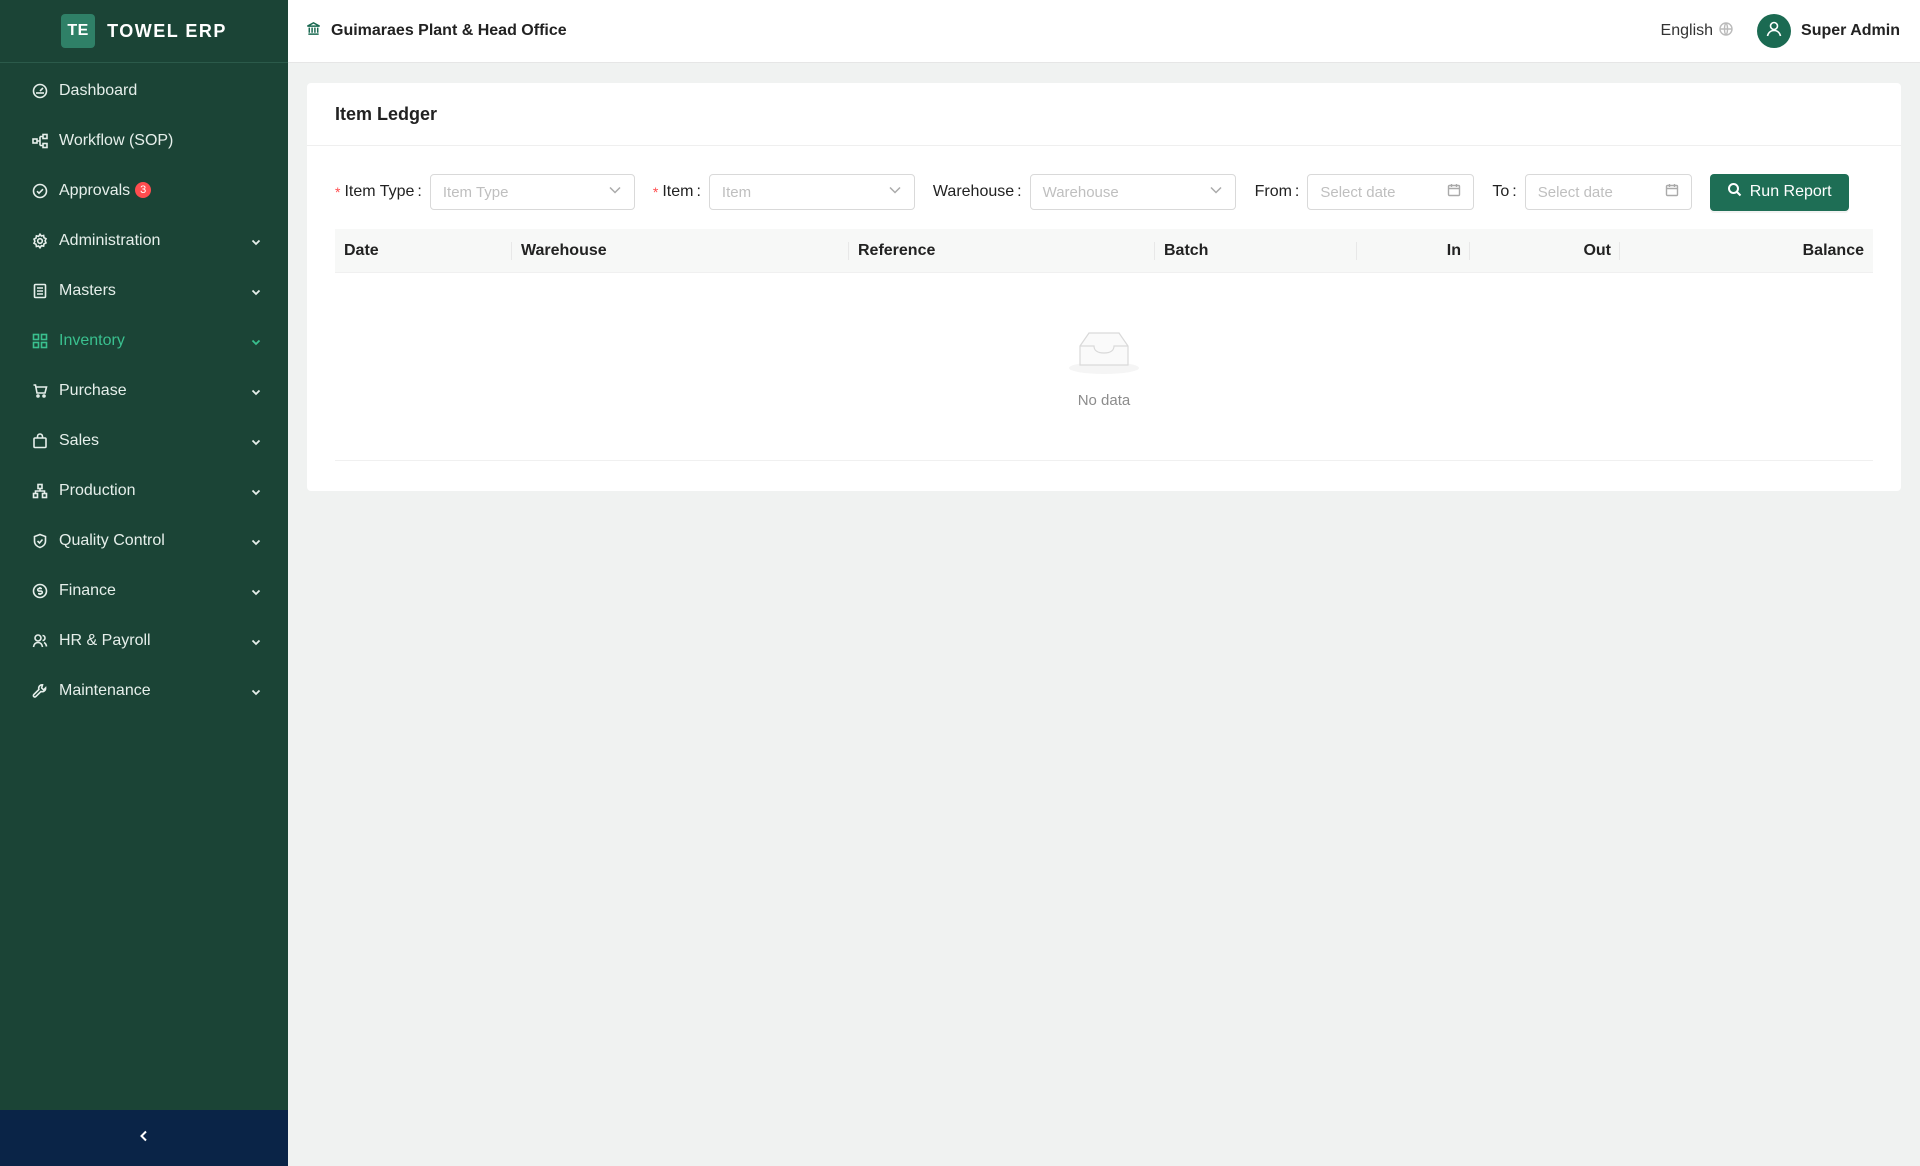 This screenshot has width=1920, height=1166. What do you see at coordinates (98, 90) in the screenshot?
I see `sidebar-item-label: Dashboard` at bounding box center [98, 90].